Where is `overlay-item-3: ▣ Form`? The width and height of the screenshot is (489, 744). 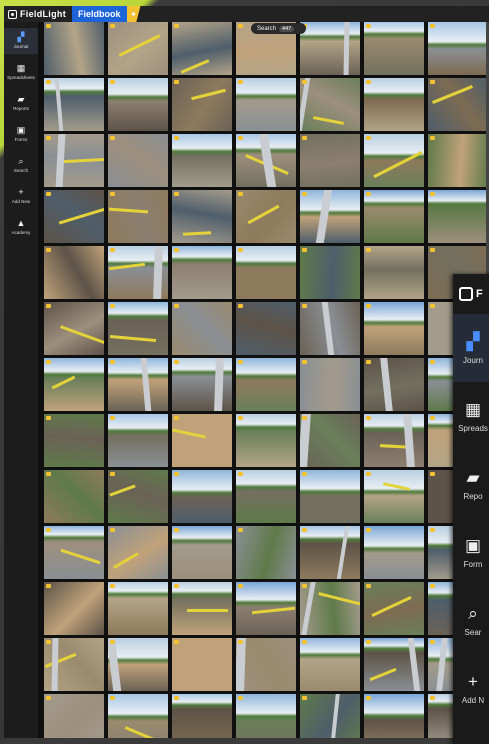
overlay-item-3: ▣ Form is located at coordinates (471, 552).